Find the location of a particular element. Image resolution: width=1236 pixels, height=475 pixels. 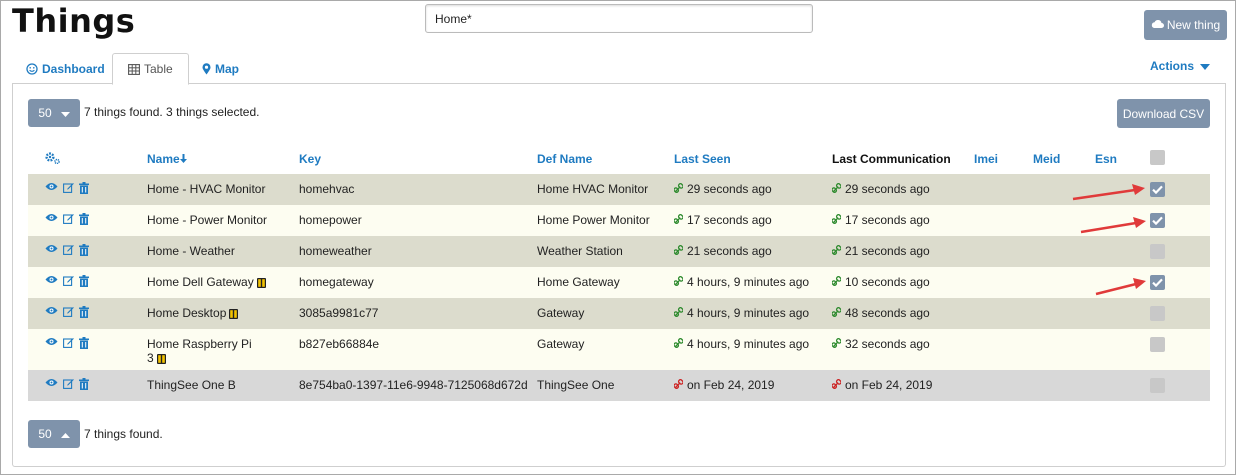

caret-up-icon is located at coordinates (65, 434).